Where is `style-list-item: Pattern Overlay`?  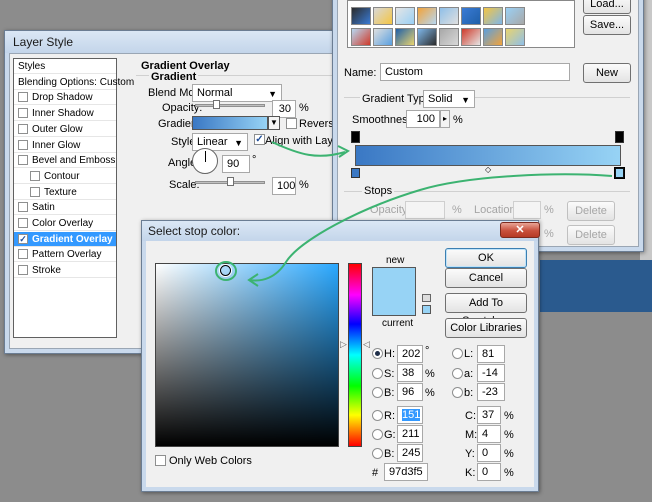
style-list-item: Pattern Overlay is located at coordinates (65, 255).